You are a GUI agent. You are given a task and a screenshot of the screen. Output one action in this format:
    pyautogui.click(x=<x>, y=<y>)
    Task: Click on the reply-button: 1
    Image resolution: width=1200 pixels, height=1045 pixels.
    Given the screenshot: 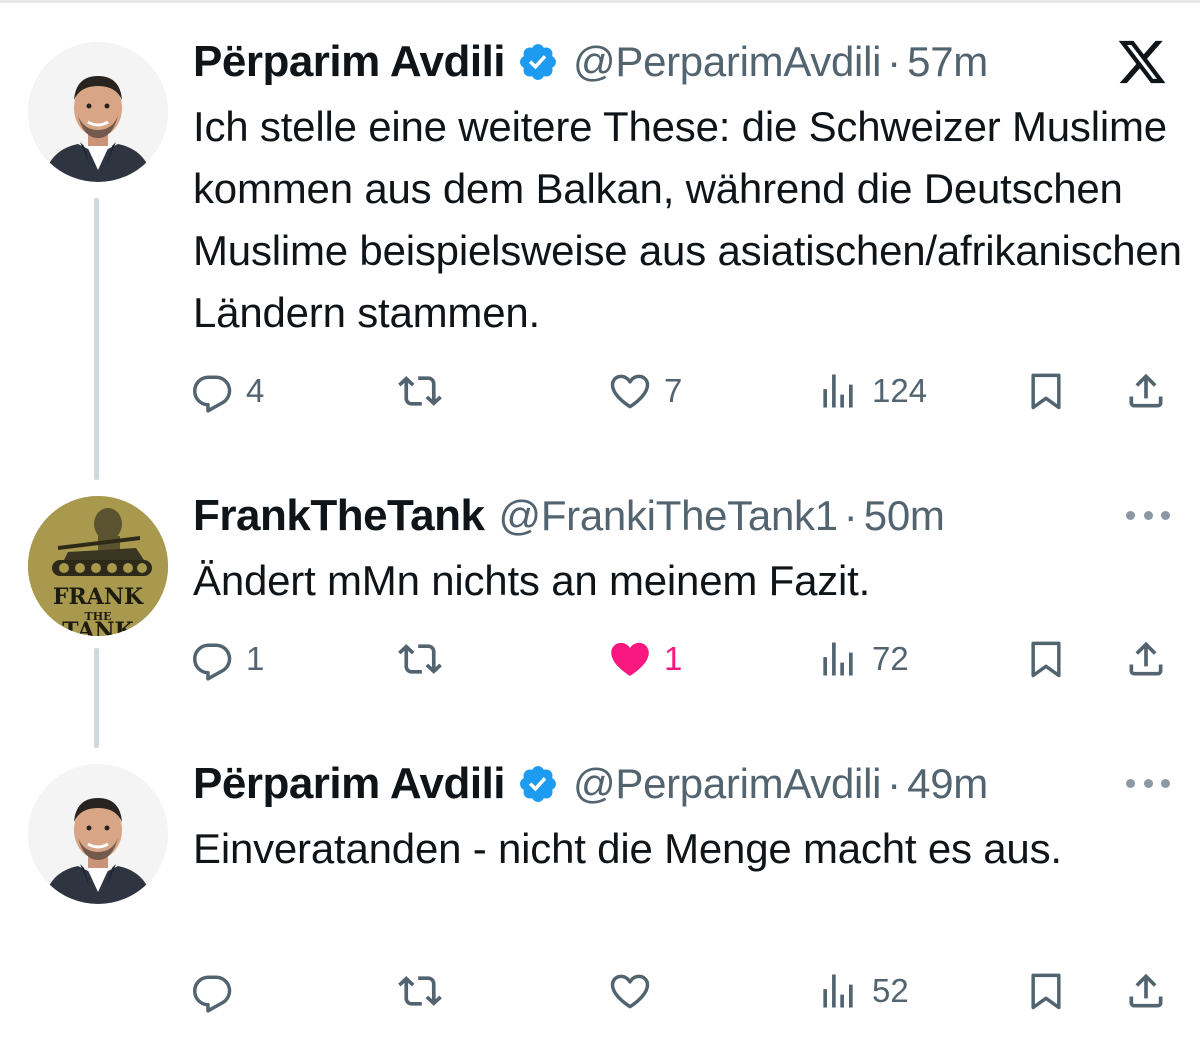 What is the action you would take?
    pyautogui.click(x=227, y=659)
    